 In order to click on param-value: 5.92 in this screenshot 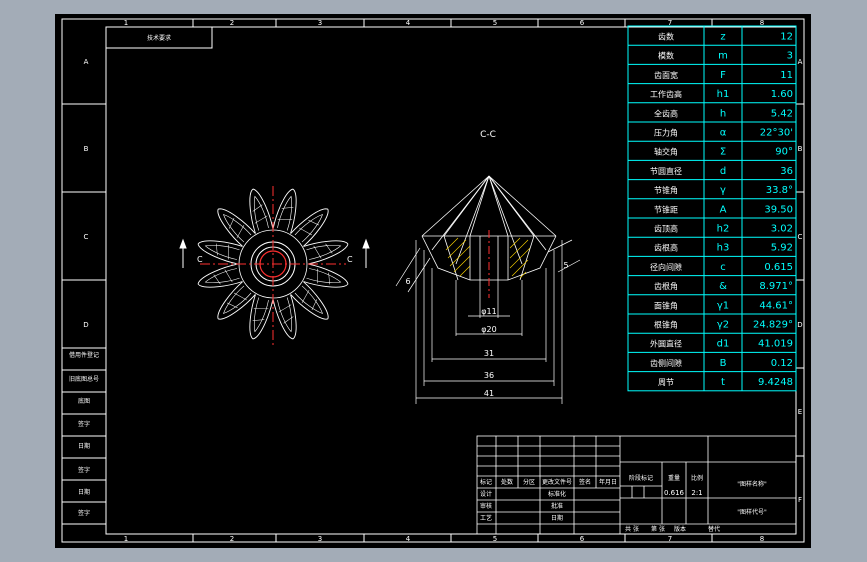, I will do `click(782, 248)`.